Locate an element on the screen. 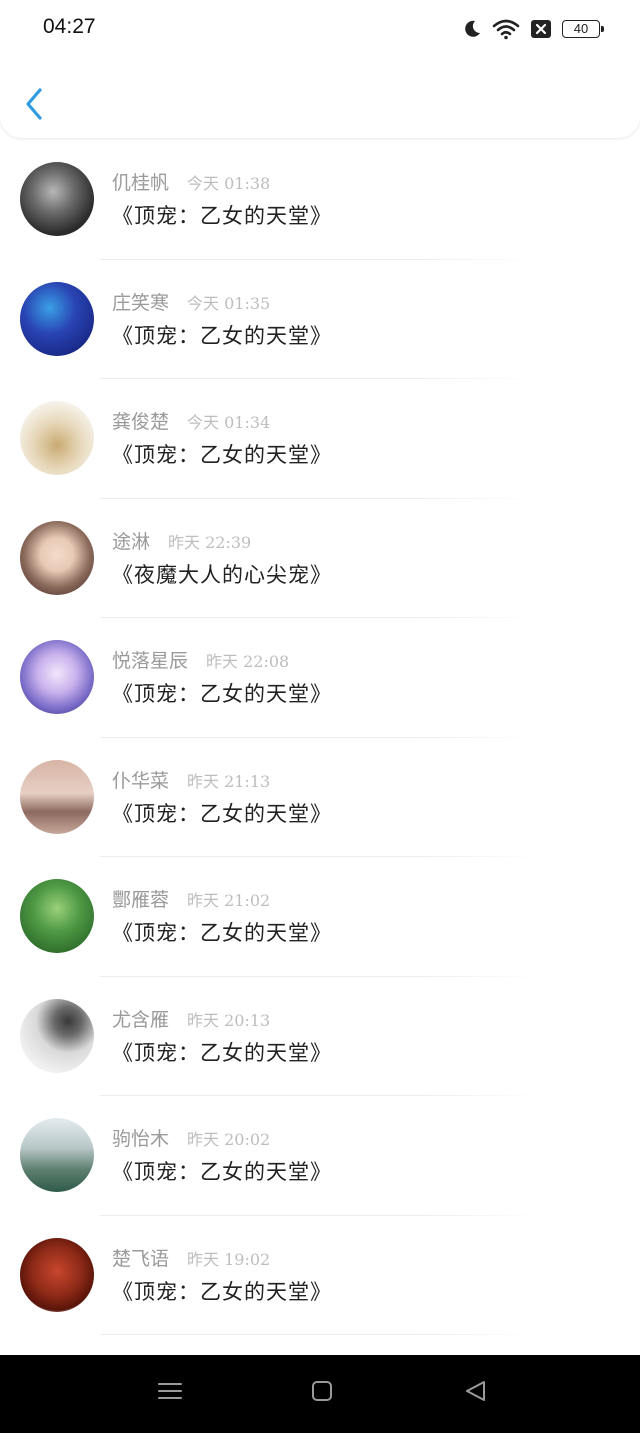 The image size is (640, 1433). square-icon is located at coordinates (322, 1391).